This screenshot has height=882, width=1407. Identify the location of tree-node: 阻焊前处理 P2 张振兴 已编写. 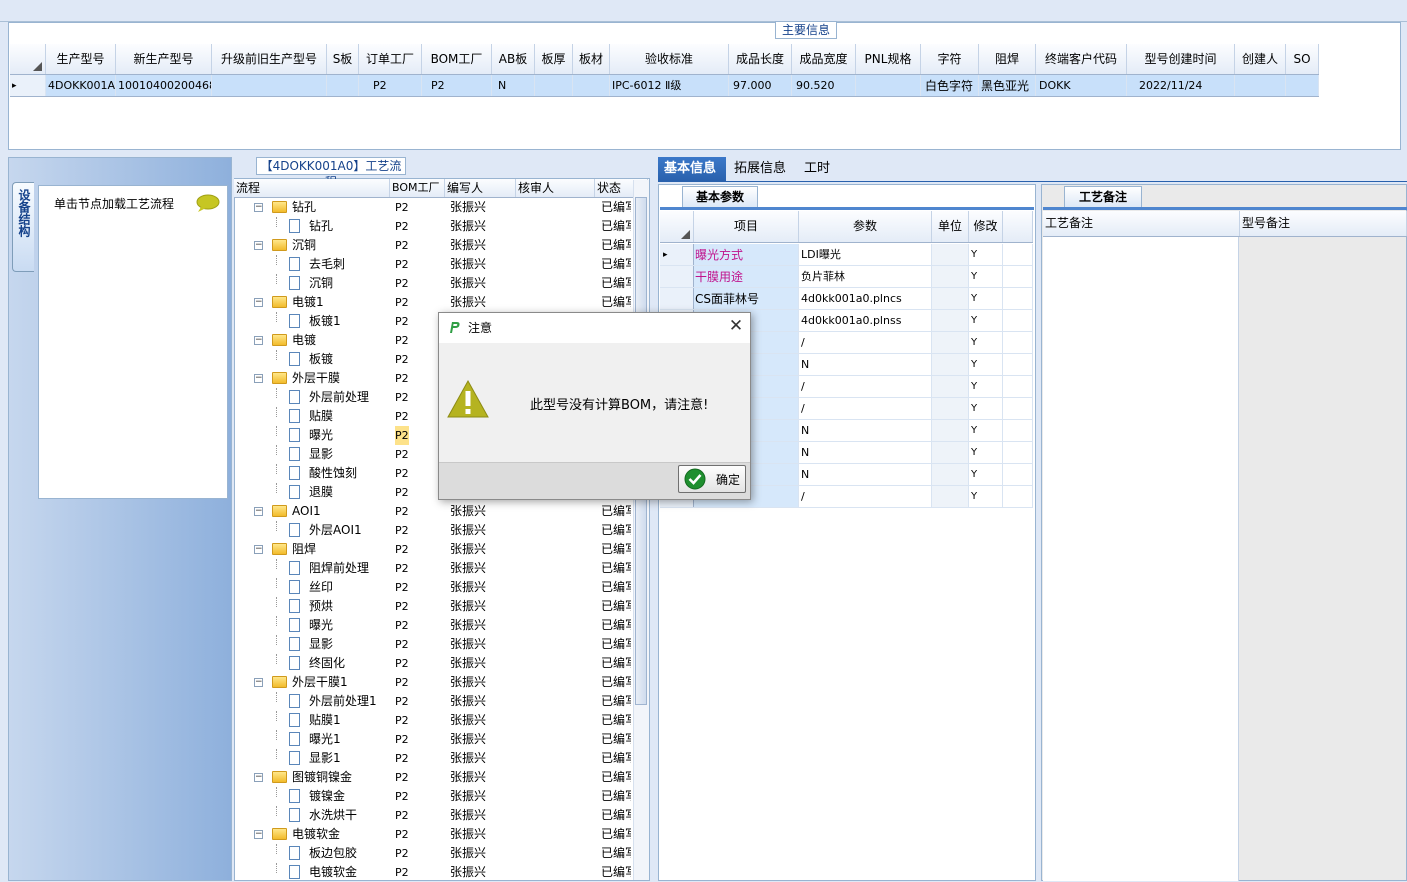
(434, 568).